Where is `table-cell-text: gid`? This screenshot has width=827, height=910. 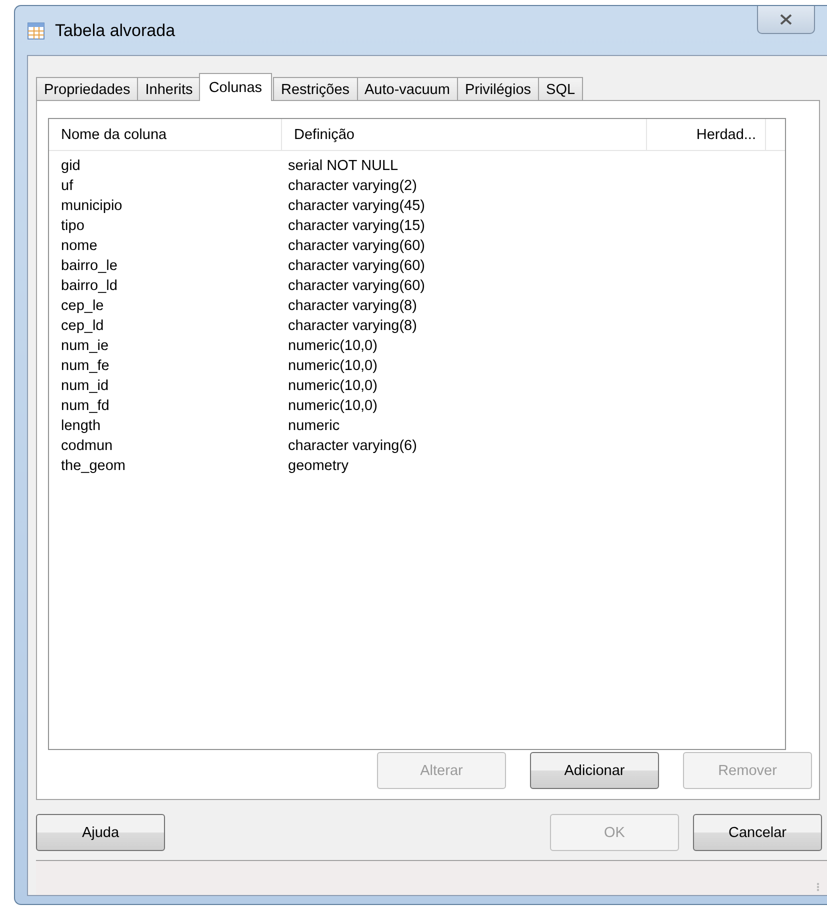 table-cell-text: gid is located at coordinates (71, 166).